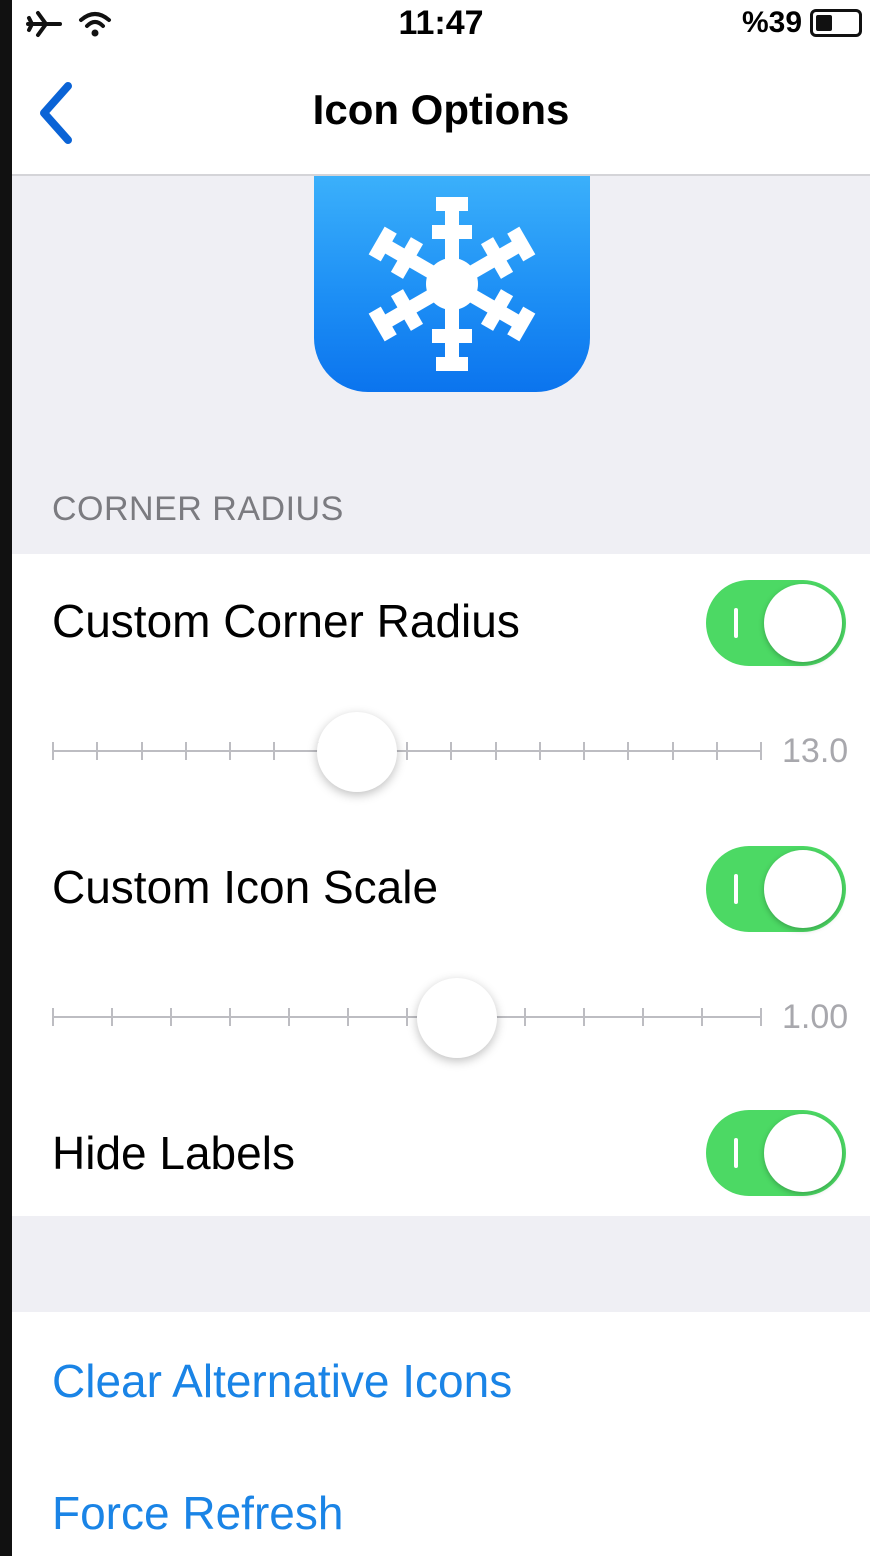  I want to click on hide-labels-toggle, so click(776, 1153).